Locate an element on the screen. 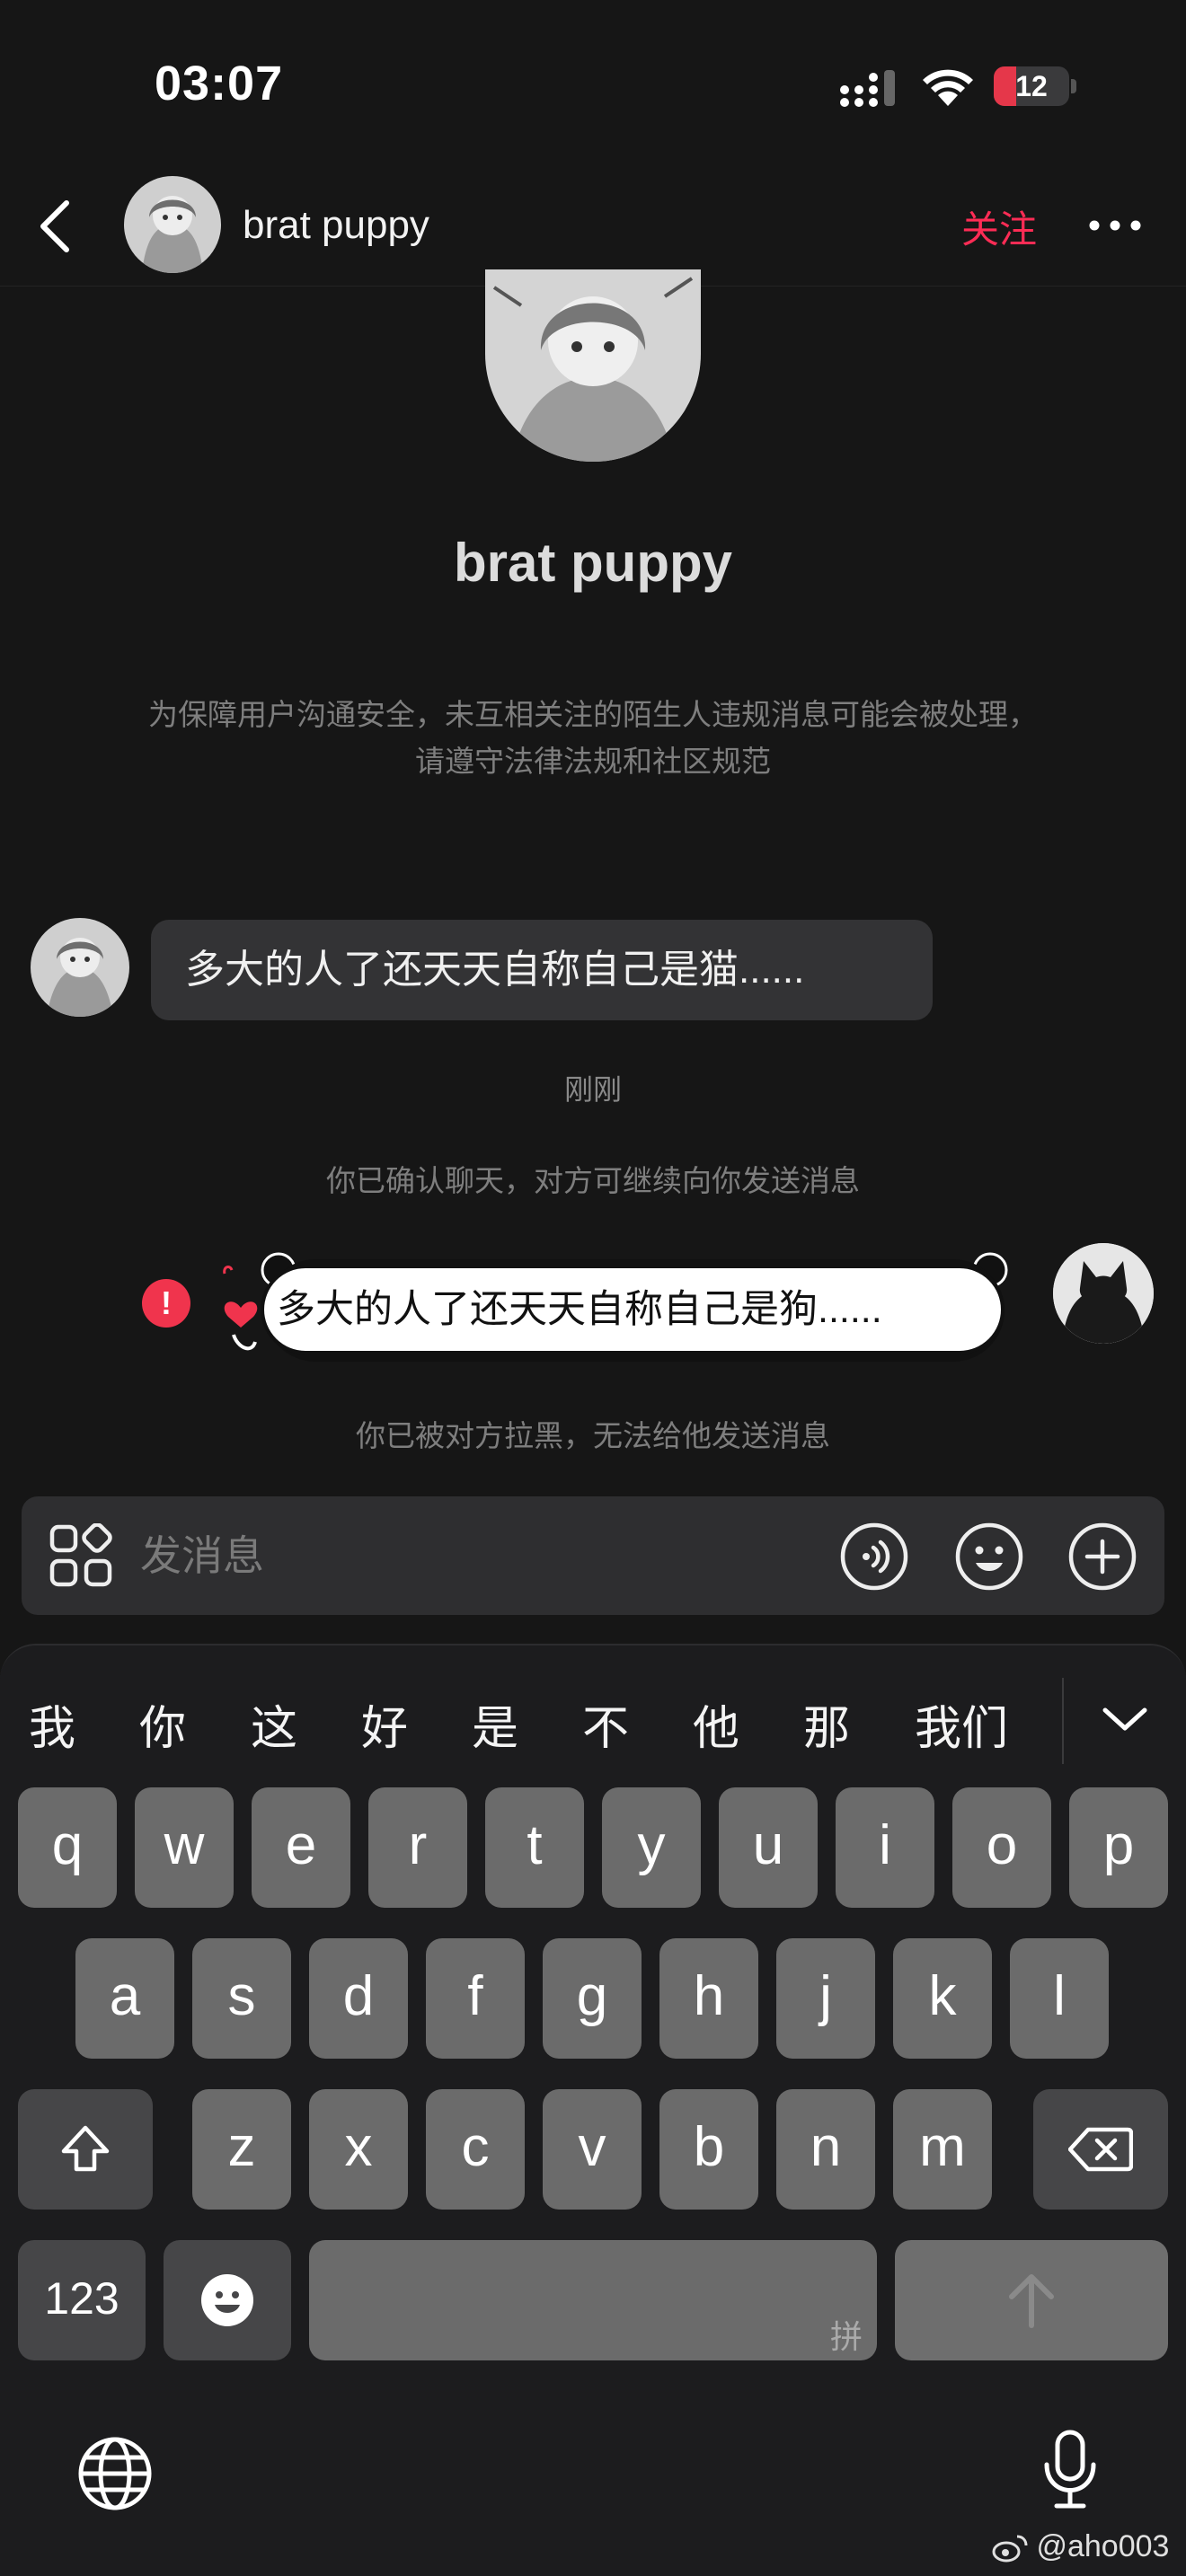  key-s: s is located at coordinates (241, 1999).